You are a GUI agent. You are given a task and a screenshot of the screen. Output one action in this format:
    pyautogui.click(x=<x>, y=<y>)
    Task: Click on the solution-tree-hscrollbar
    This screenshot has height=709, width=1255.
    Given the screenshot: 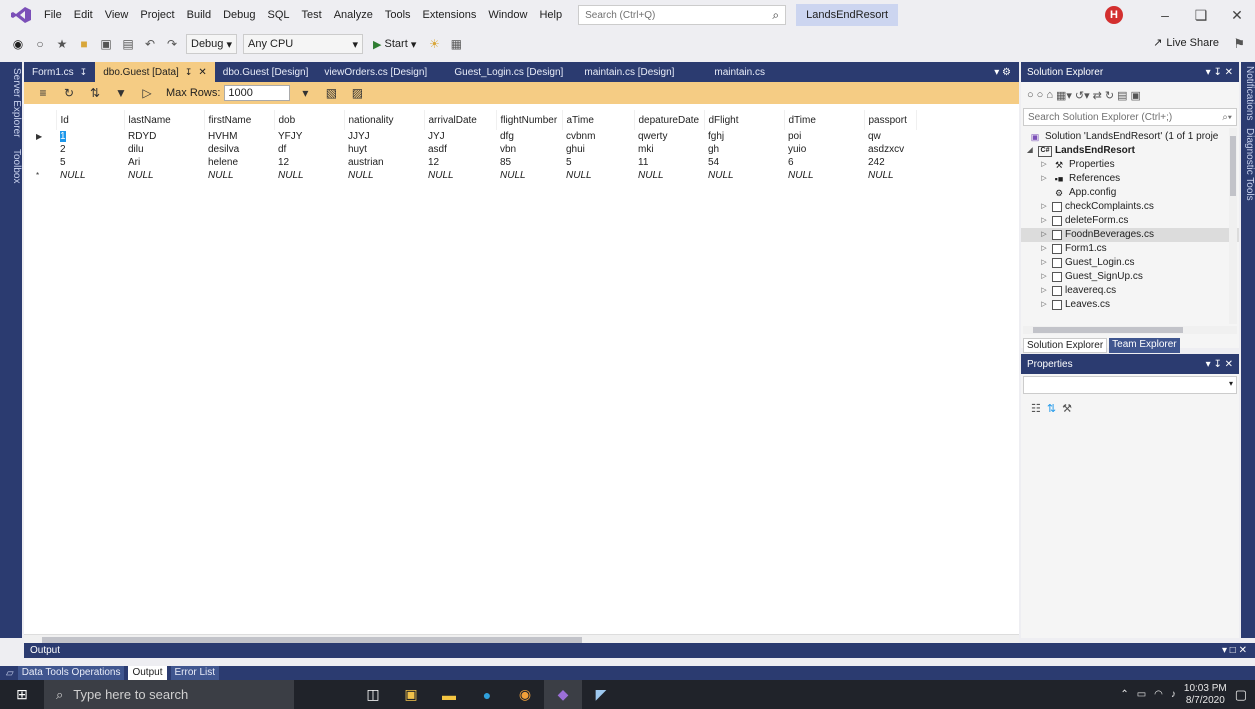 What is the action you would take?
    pyautogui.click(x=1130, y=330)
    